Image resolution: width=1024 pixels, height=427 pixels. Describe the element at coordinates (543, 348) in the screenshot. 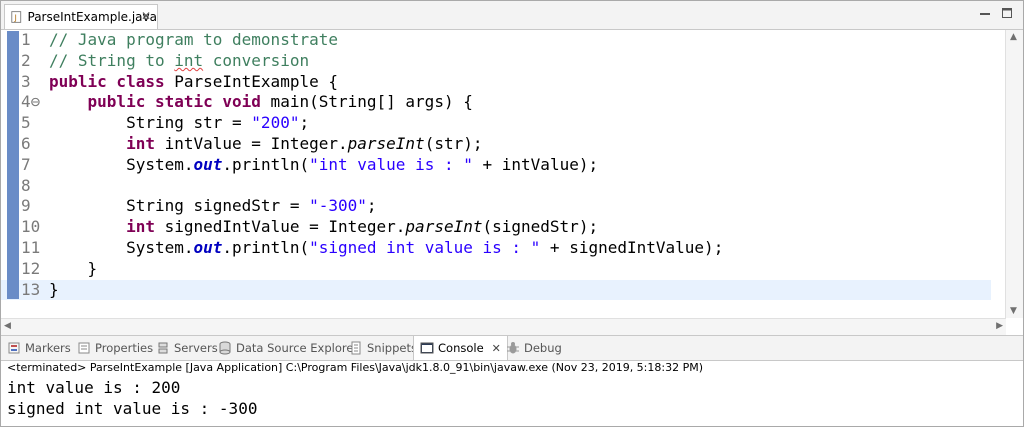

I see `tab-label: Debug` at that location.